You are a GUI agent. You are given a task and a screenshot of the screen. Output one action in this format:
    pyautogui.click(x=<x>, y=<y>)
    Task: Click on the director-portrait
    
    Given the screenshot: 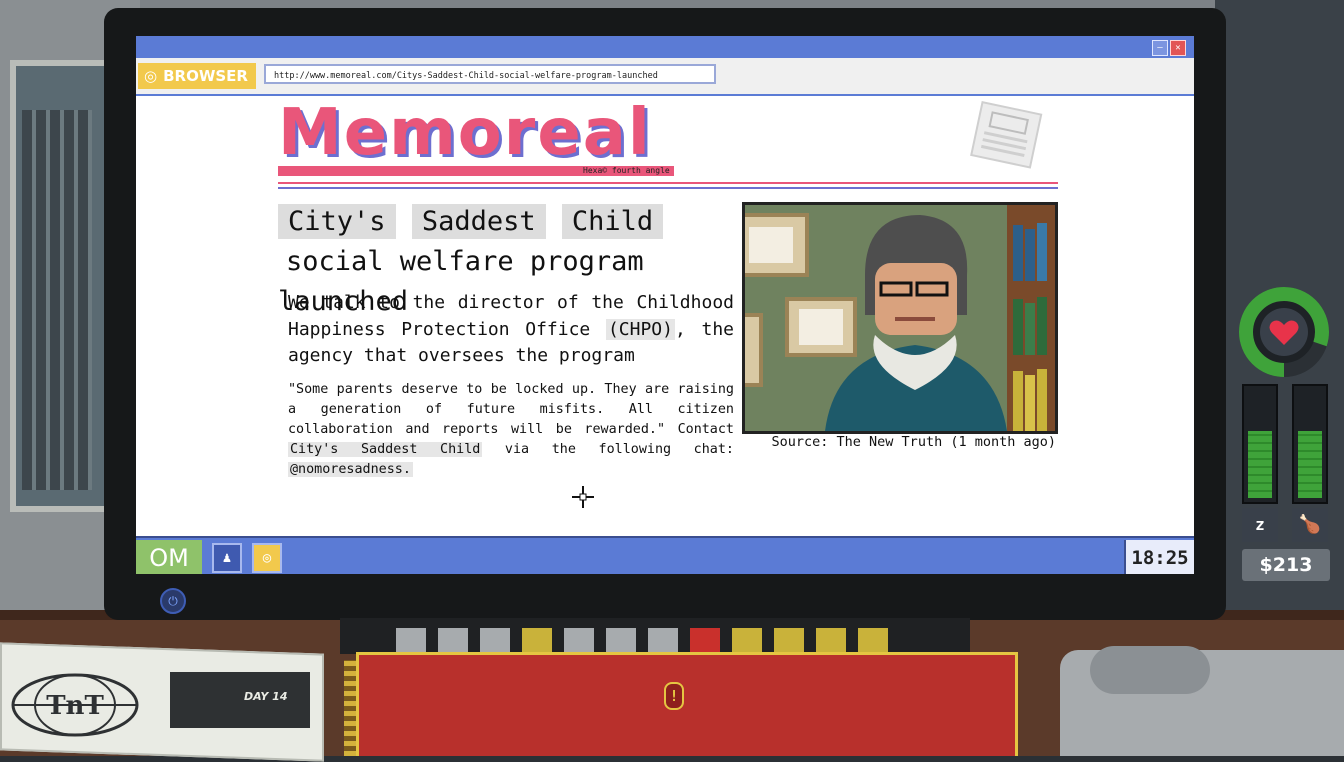 What is the action you would take?
    pyautogui.click(x=900, y=318)
    